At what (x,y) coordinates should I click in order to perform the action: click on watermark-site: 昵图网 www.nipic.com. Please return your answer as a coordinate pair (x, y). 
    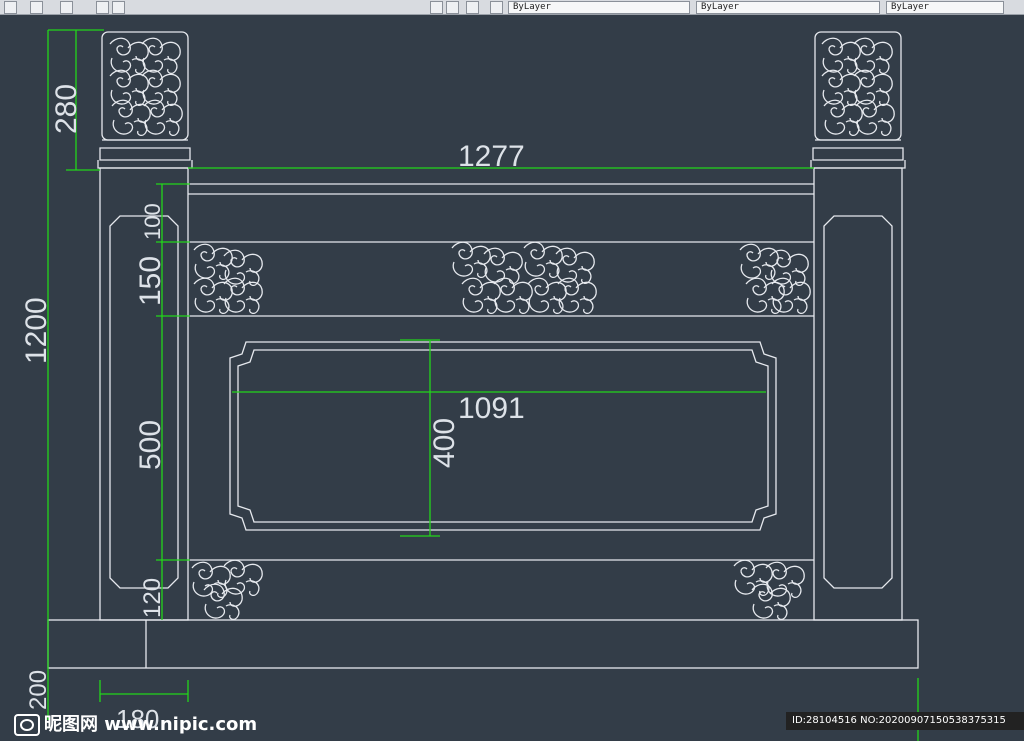
    Looking at the image, I should click on (135, 723).